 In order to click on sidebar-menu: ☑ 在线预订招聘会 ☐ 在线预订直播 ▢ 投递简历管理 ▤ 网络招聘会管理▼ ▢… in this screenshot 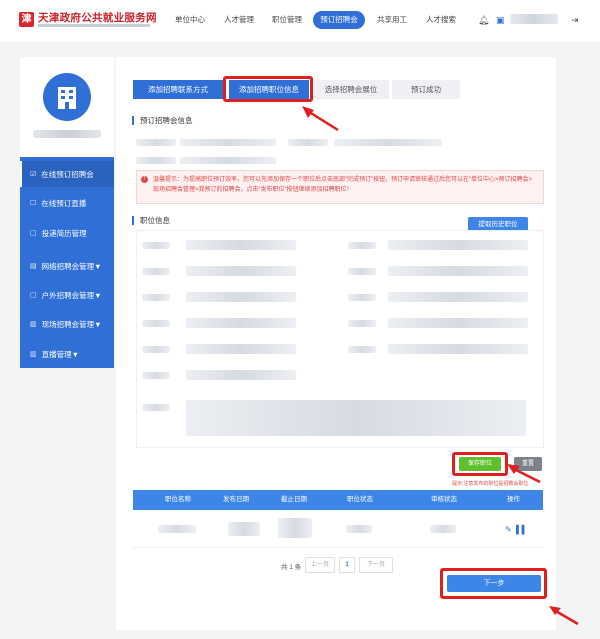, I will do `click(67, 262)`.